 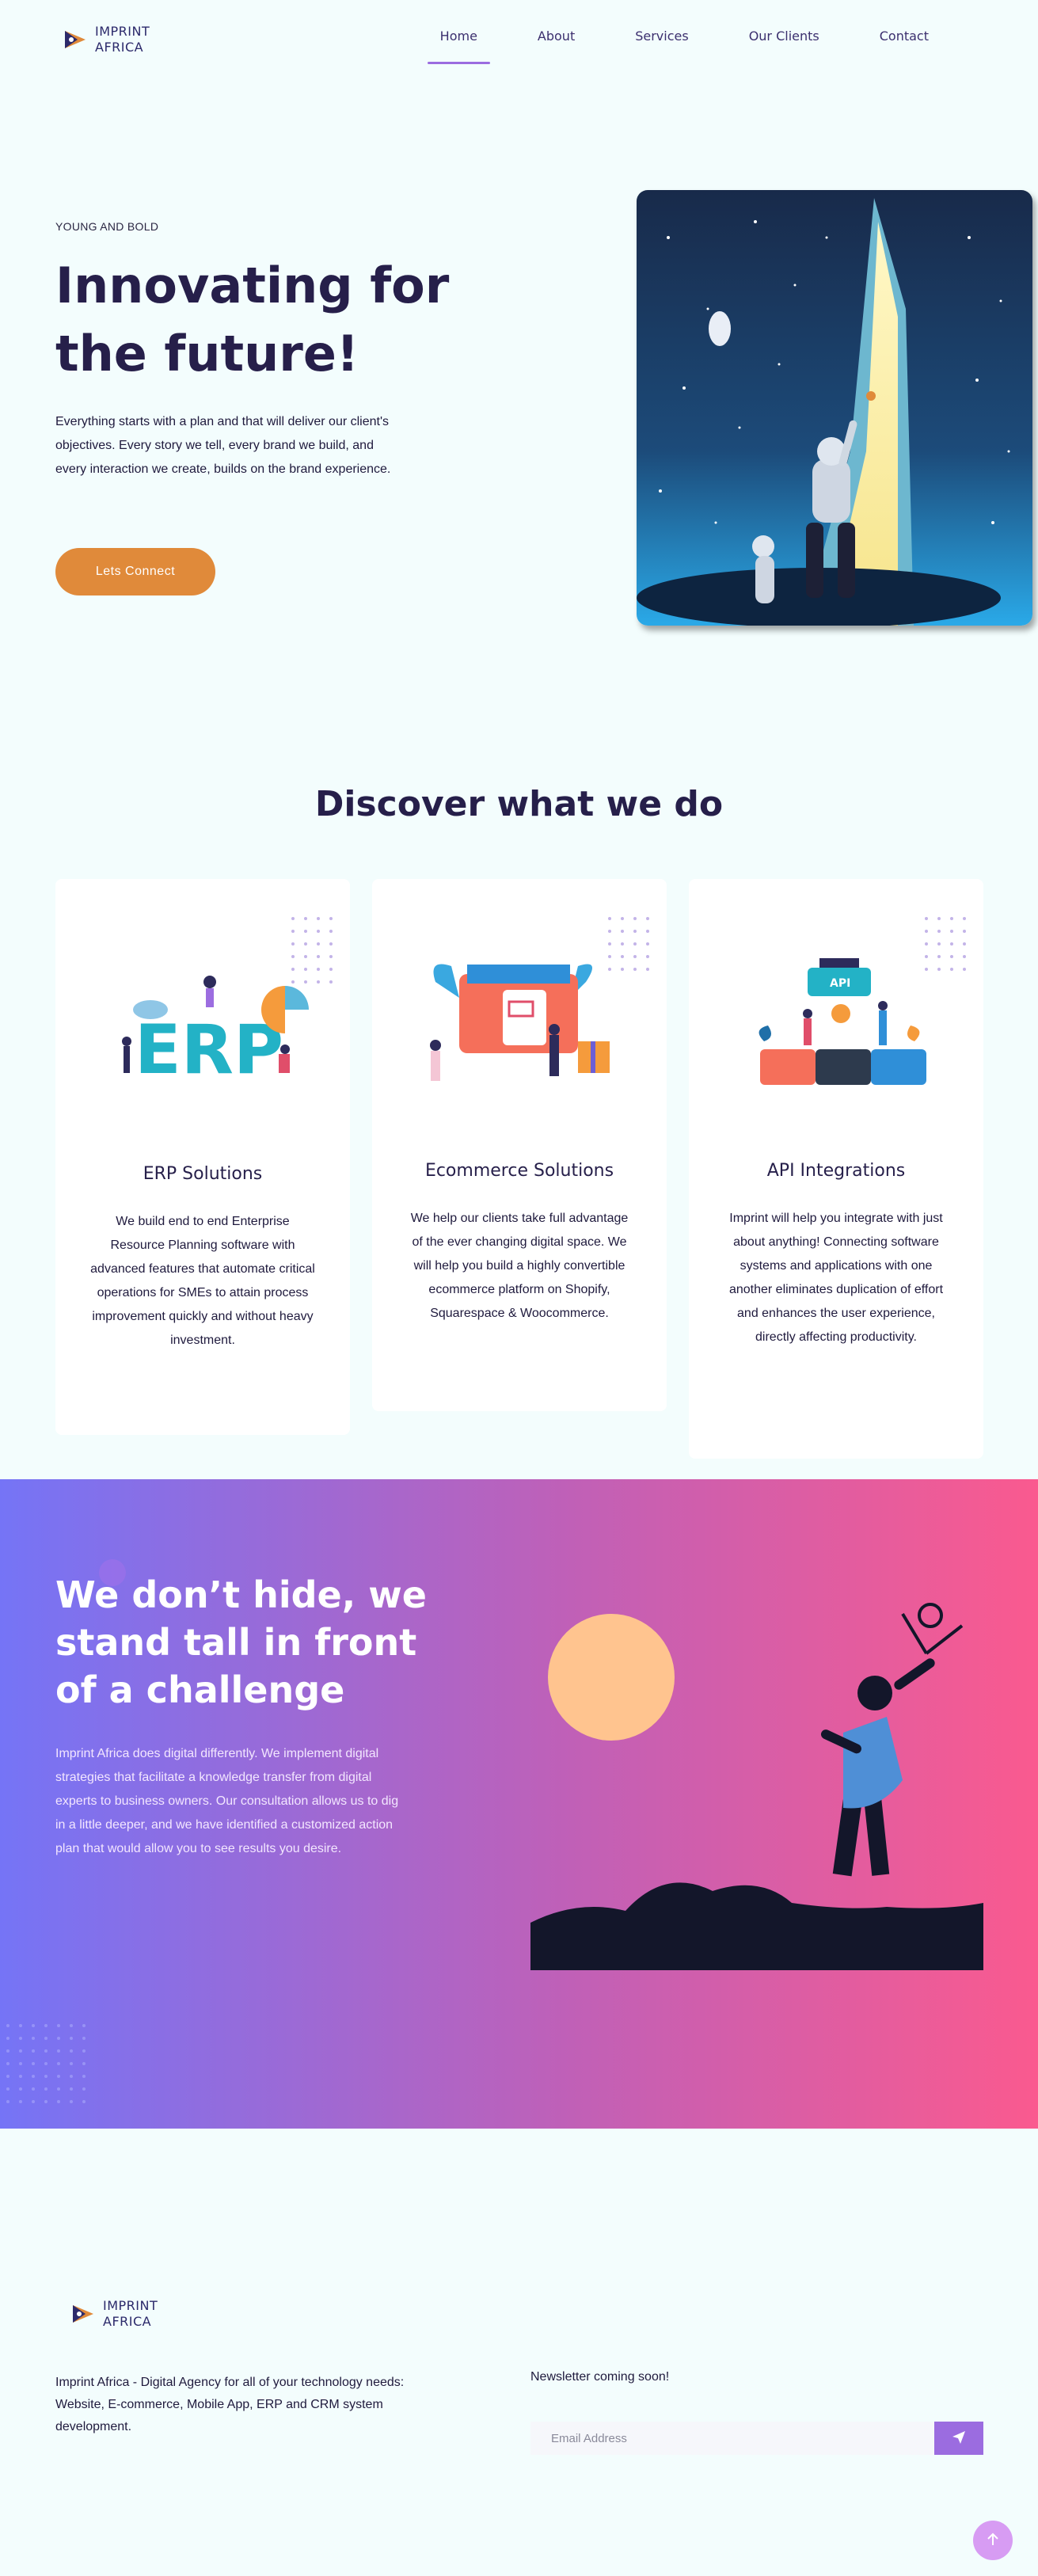 I want to click on services-title: Discover what we do, so click(x=519, y=804).